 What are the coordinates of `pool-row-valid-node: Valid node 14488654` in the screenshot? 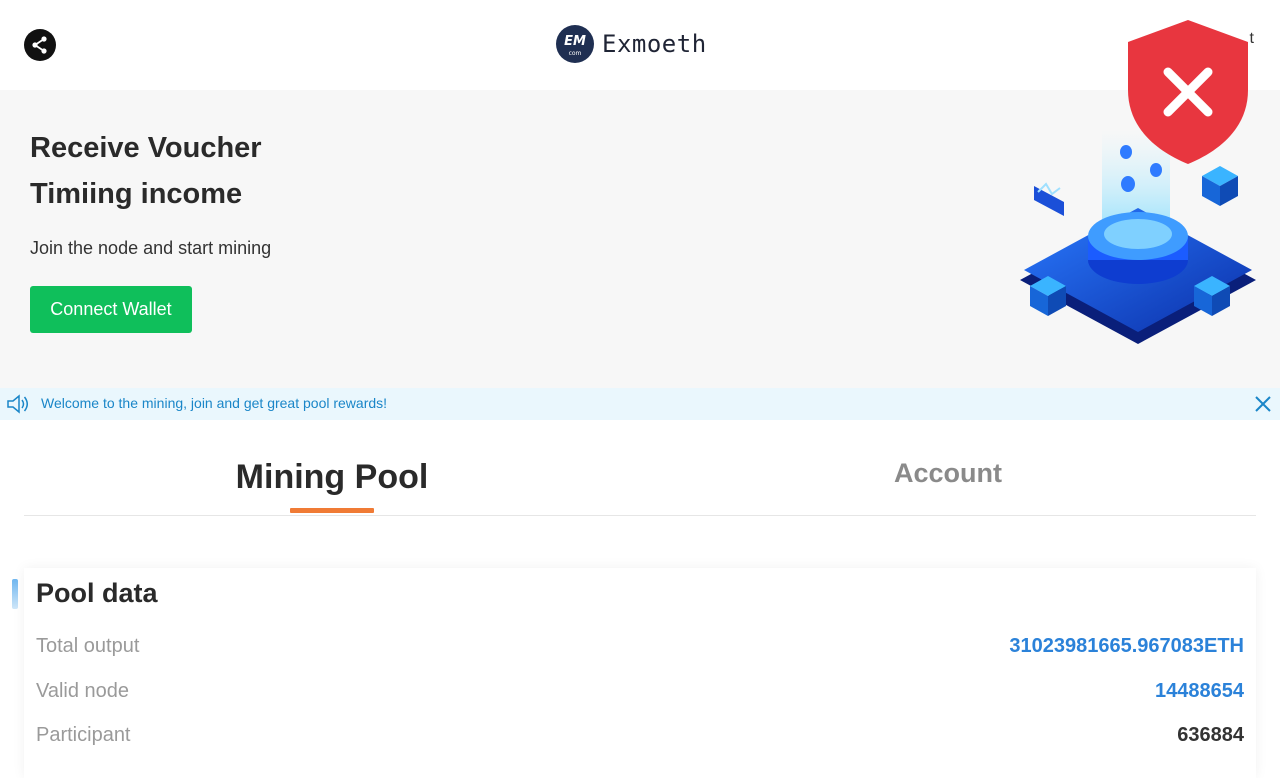 It's located at (640, 695).